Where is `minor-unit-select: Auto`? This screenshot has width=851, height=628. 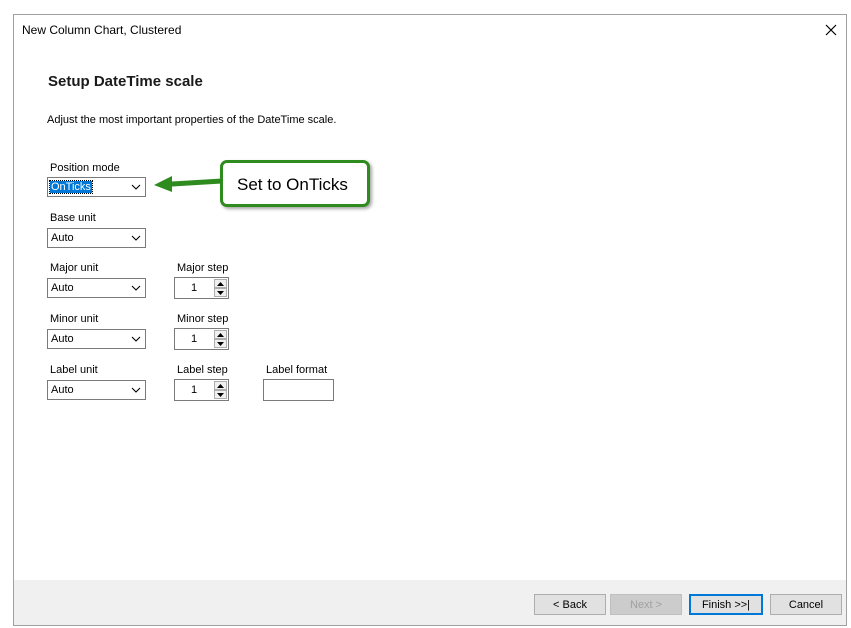
minor-unit-select: Auto is located at coordinates (96, 339).